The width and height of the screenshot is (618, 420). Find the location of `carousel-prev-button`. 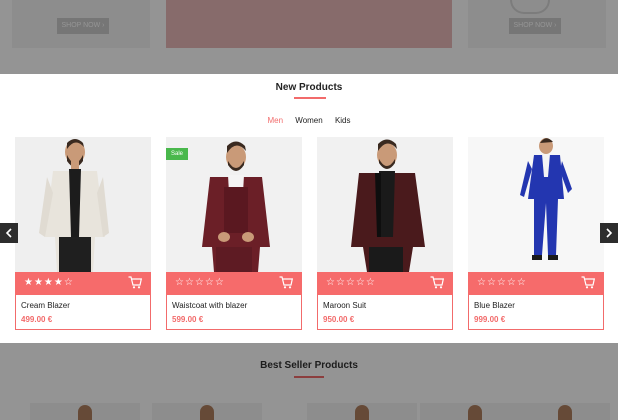

carousel-prev-button is located at coordinates (9, 233).